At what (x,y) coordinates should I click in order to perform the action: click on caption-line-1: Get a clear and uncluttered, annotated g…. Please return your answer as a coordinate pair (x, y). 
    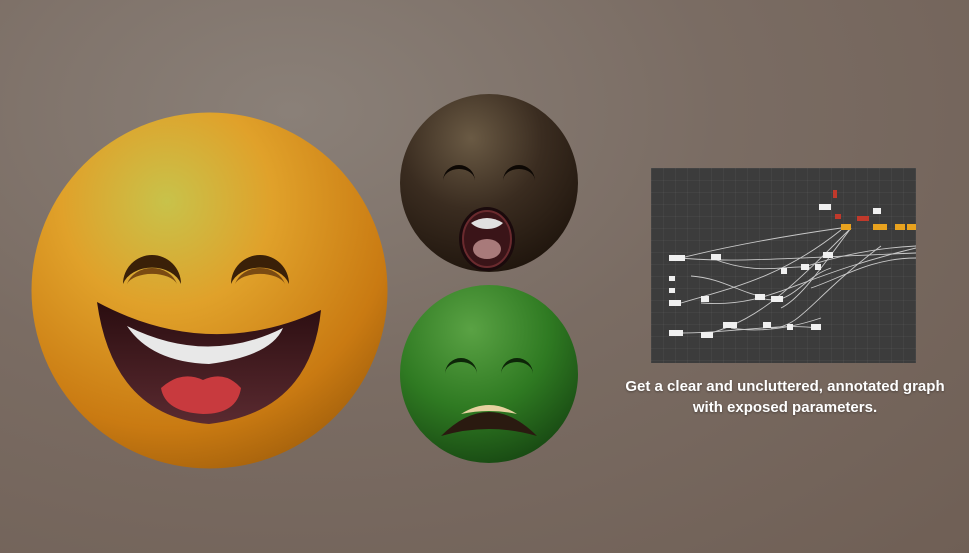
    Looking at the image, I should click on (785, 386).